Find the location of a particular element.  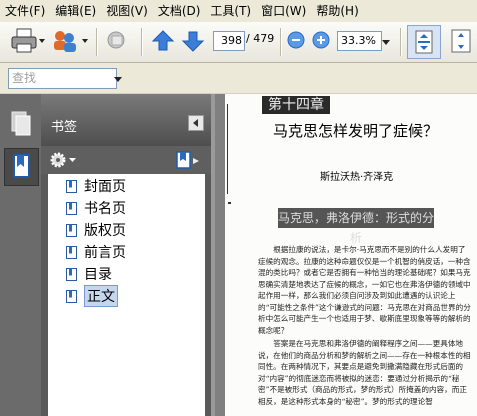

gear-icon is located at coordinates (63, 160).